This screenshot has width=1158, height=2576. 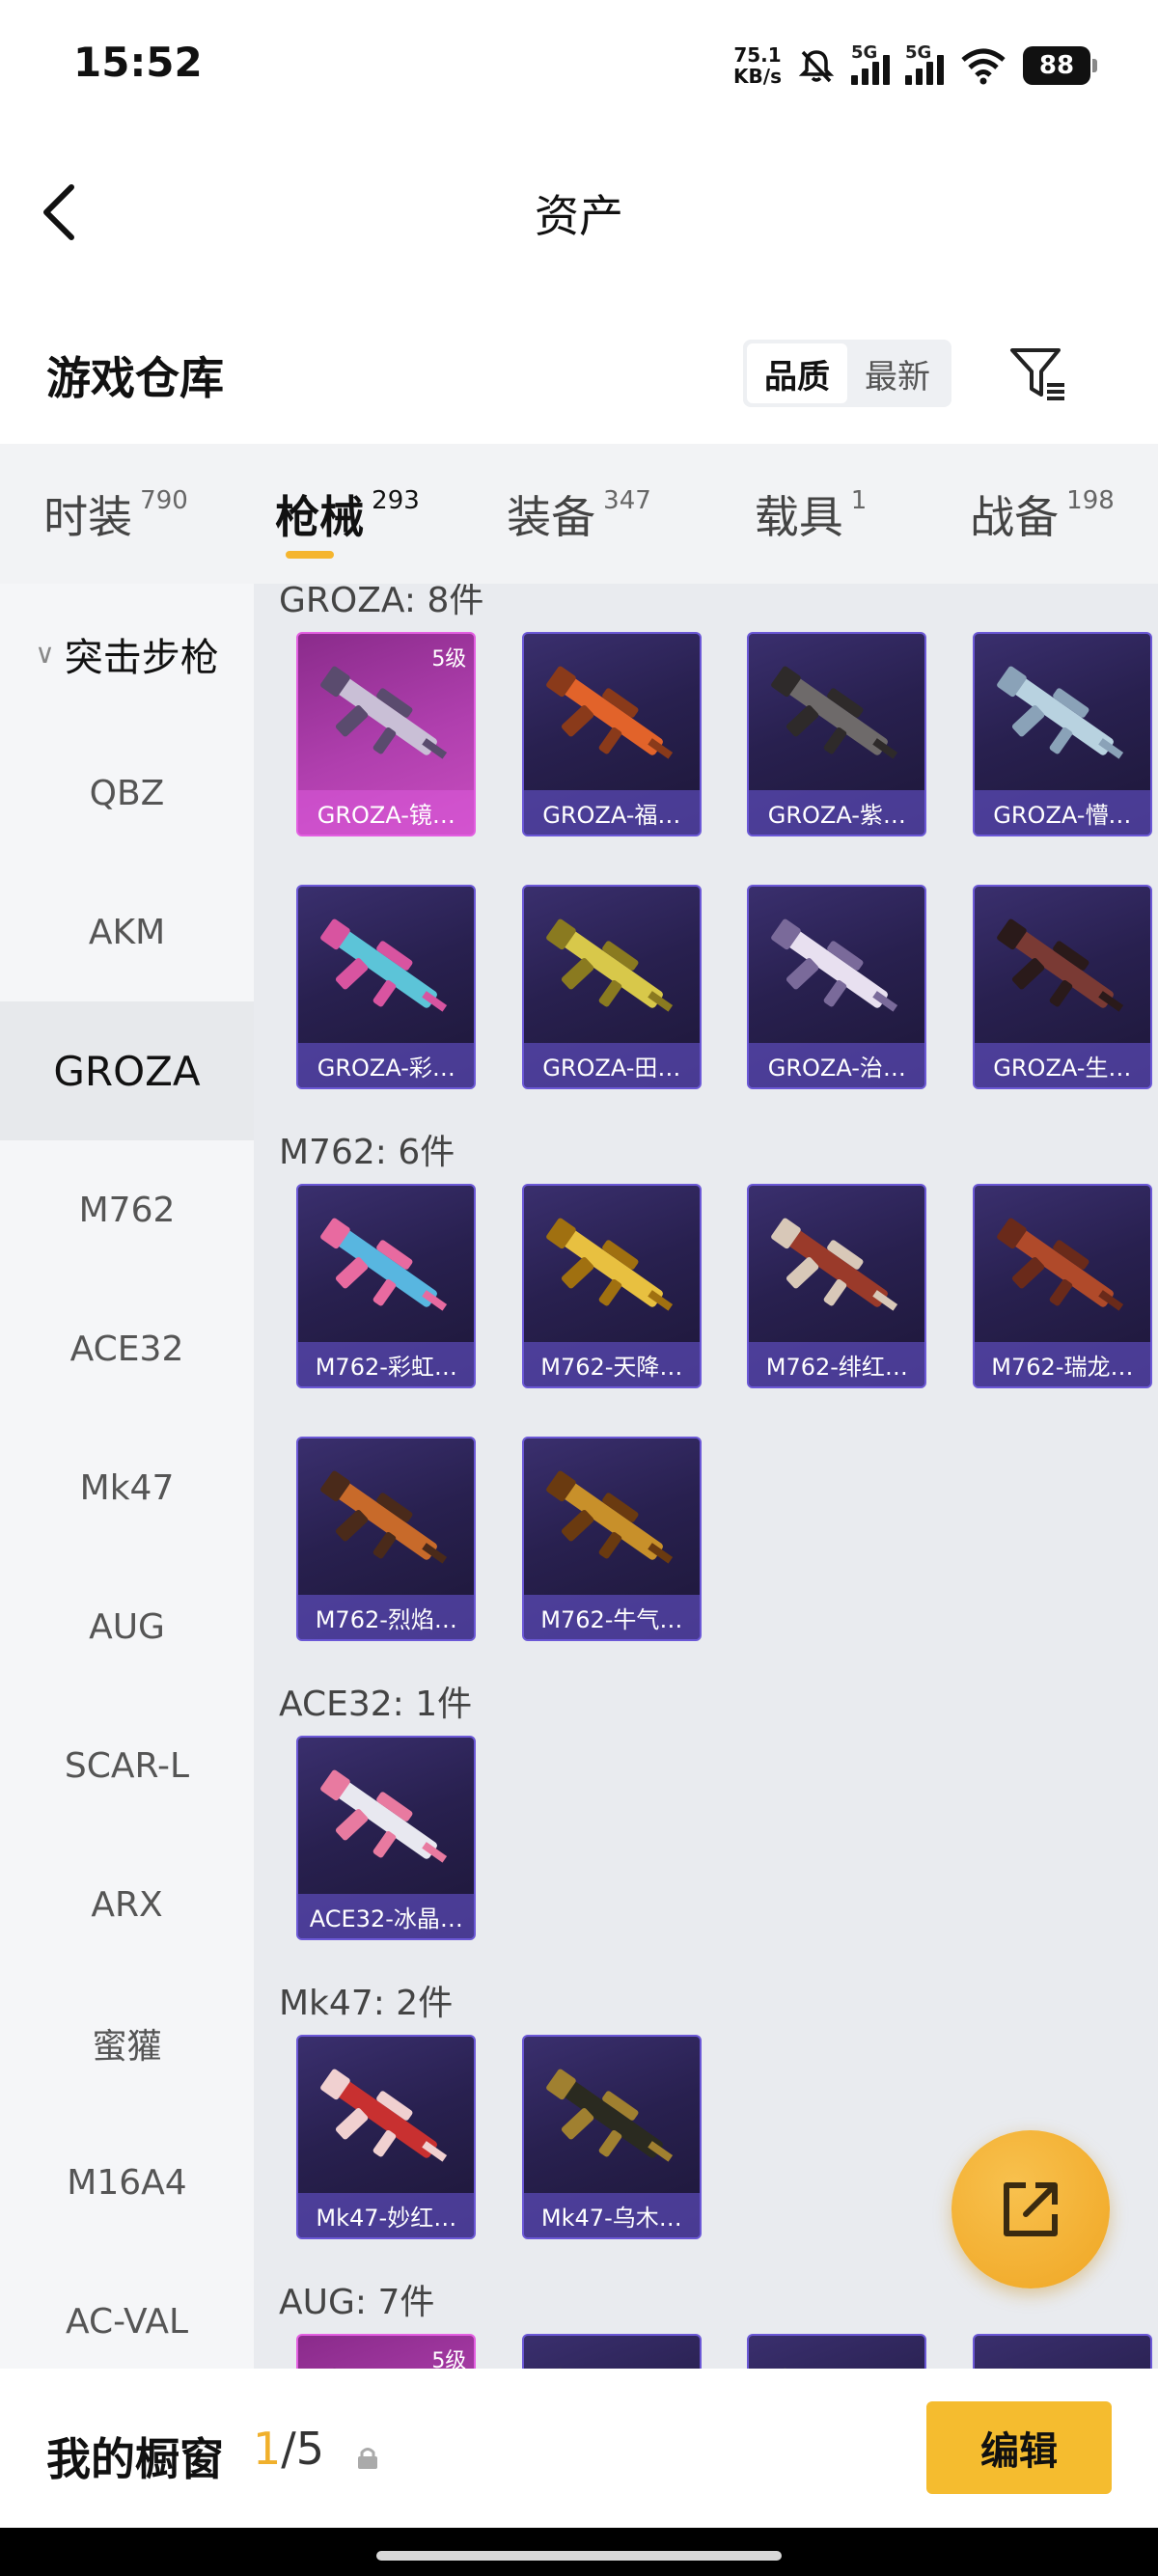 I want to click on tab-count: 790, so click(x=164, y=500).